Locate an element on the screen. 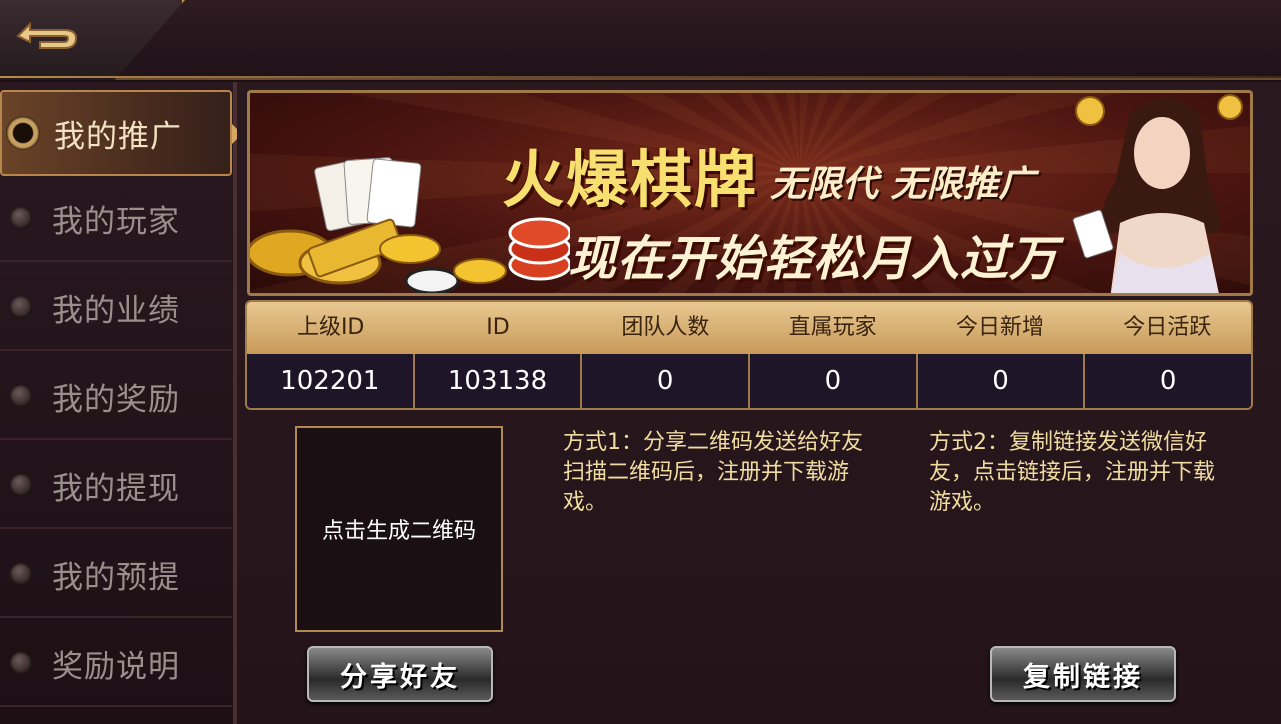  method-2-text: 方式2：复制链接发送微信好友，点击链接后，注册并下载游戏。 is located at coordinates (1072, 472).